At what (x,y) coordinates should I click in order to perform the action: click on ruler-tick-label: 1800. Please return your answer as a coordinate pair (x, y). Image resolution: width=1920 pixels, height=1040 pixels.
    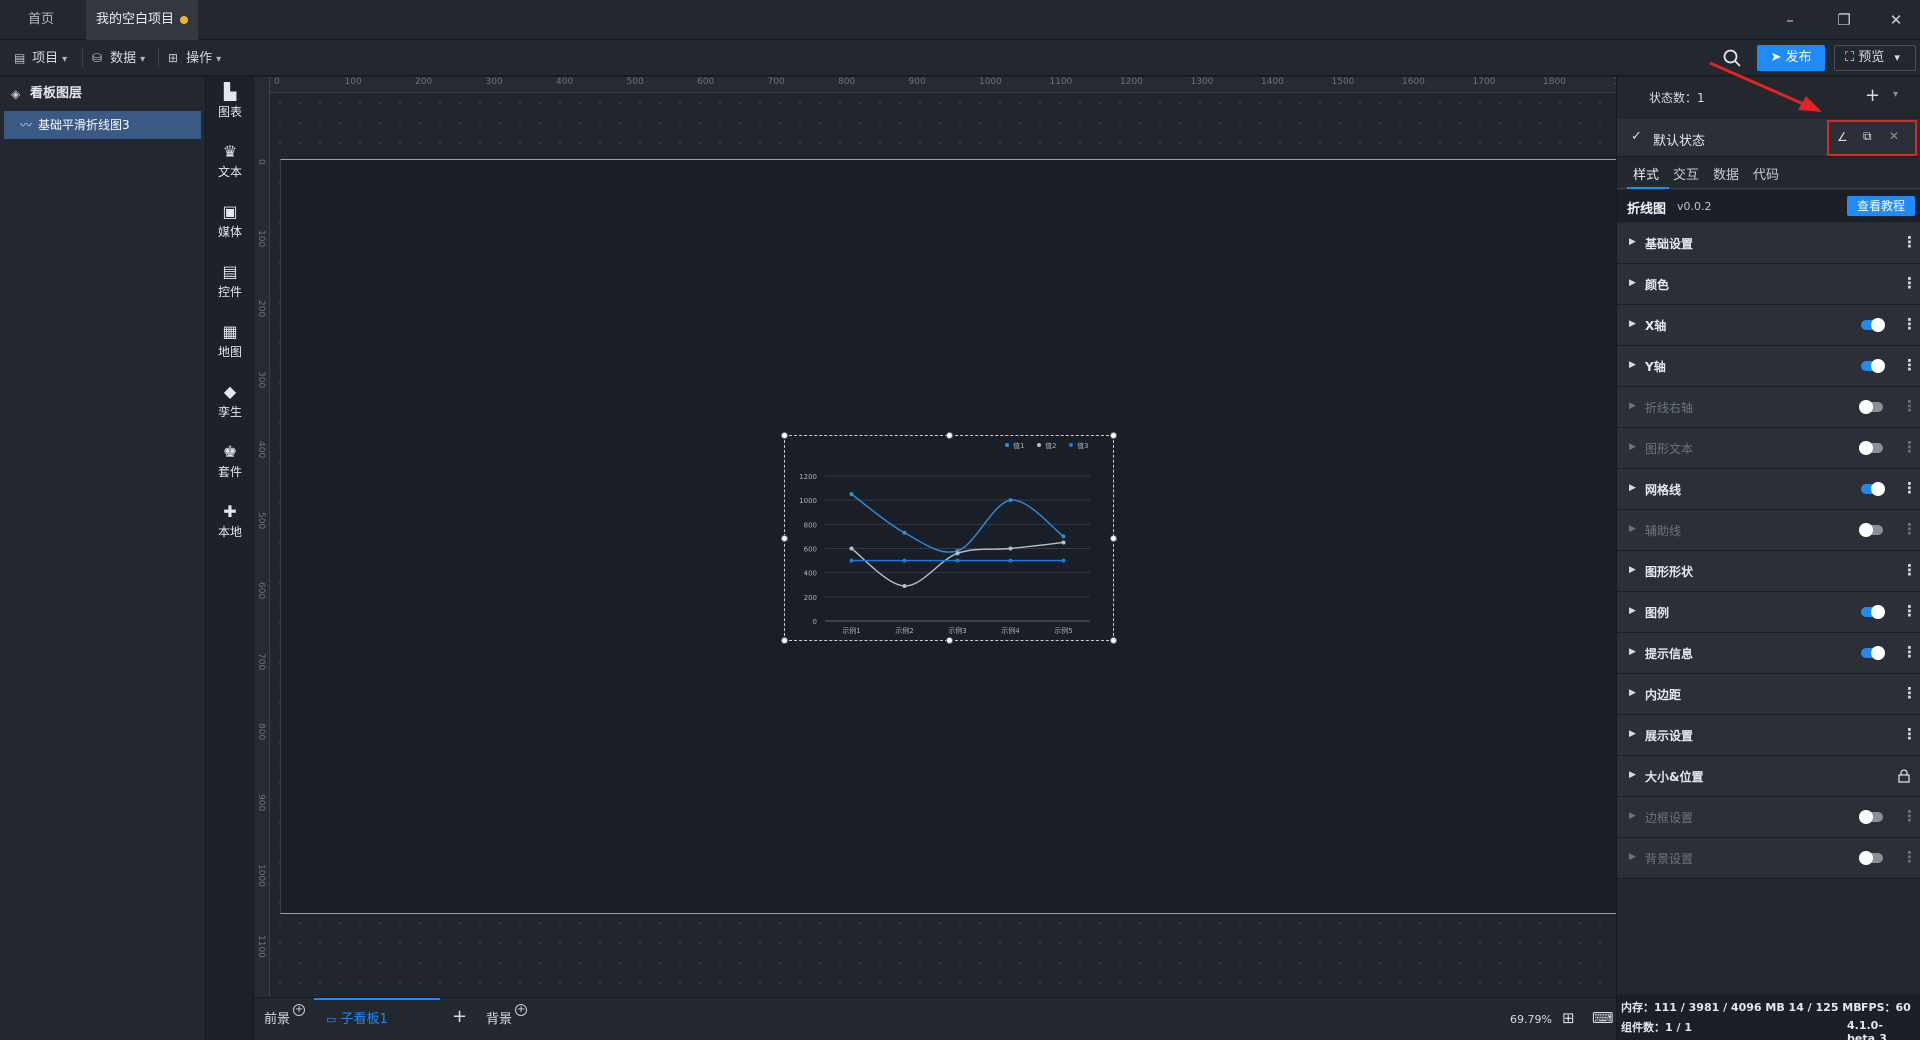
    Looking at the image, I should click on (1554, 82).